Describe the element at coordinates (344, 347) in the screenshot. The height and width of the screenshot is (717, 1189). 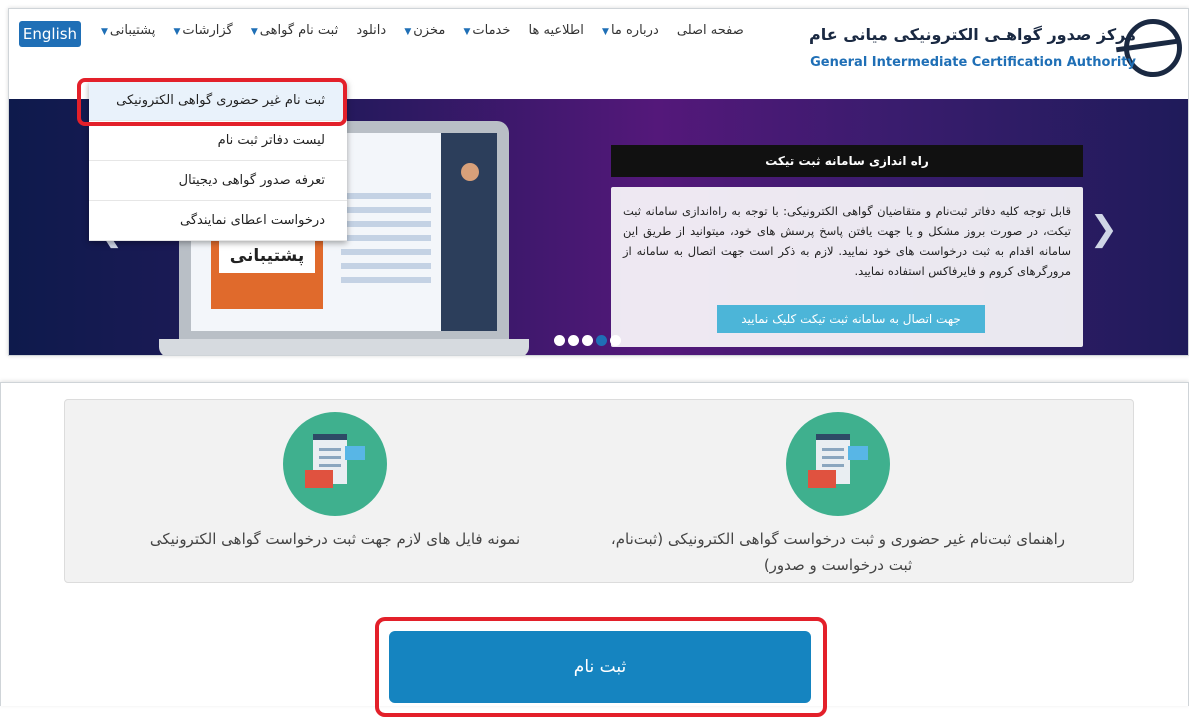
I see `laptop-base` at that location.